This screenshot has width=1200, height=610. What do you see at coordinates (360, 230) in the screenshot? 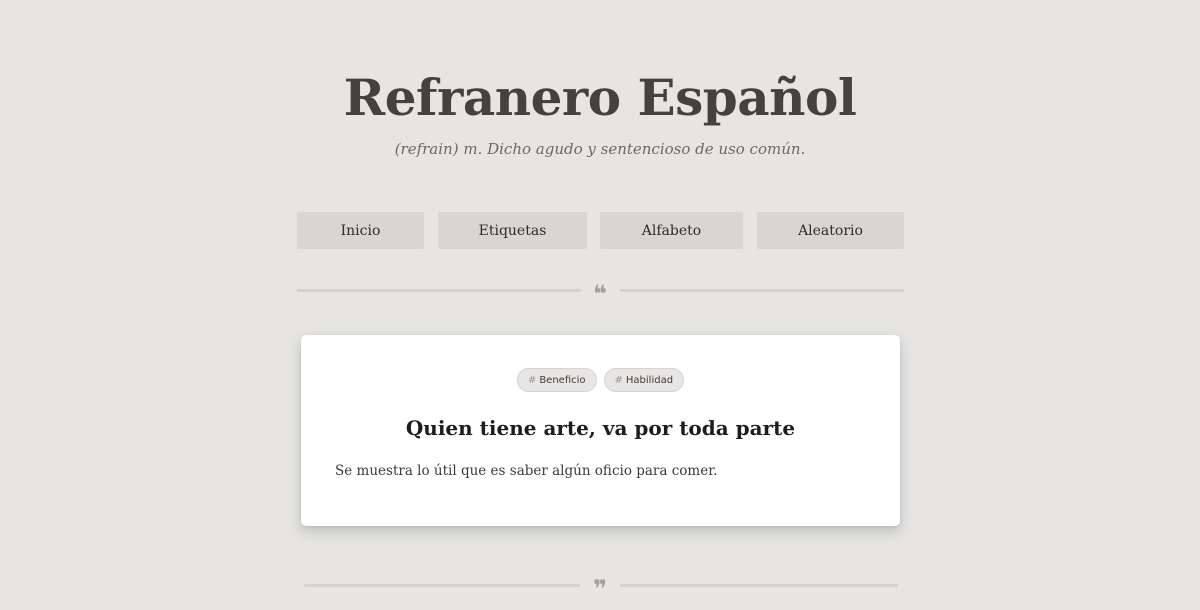
I see `nav-inicio-button: Inicio` at bounding box center [360, 230].